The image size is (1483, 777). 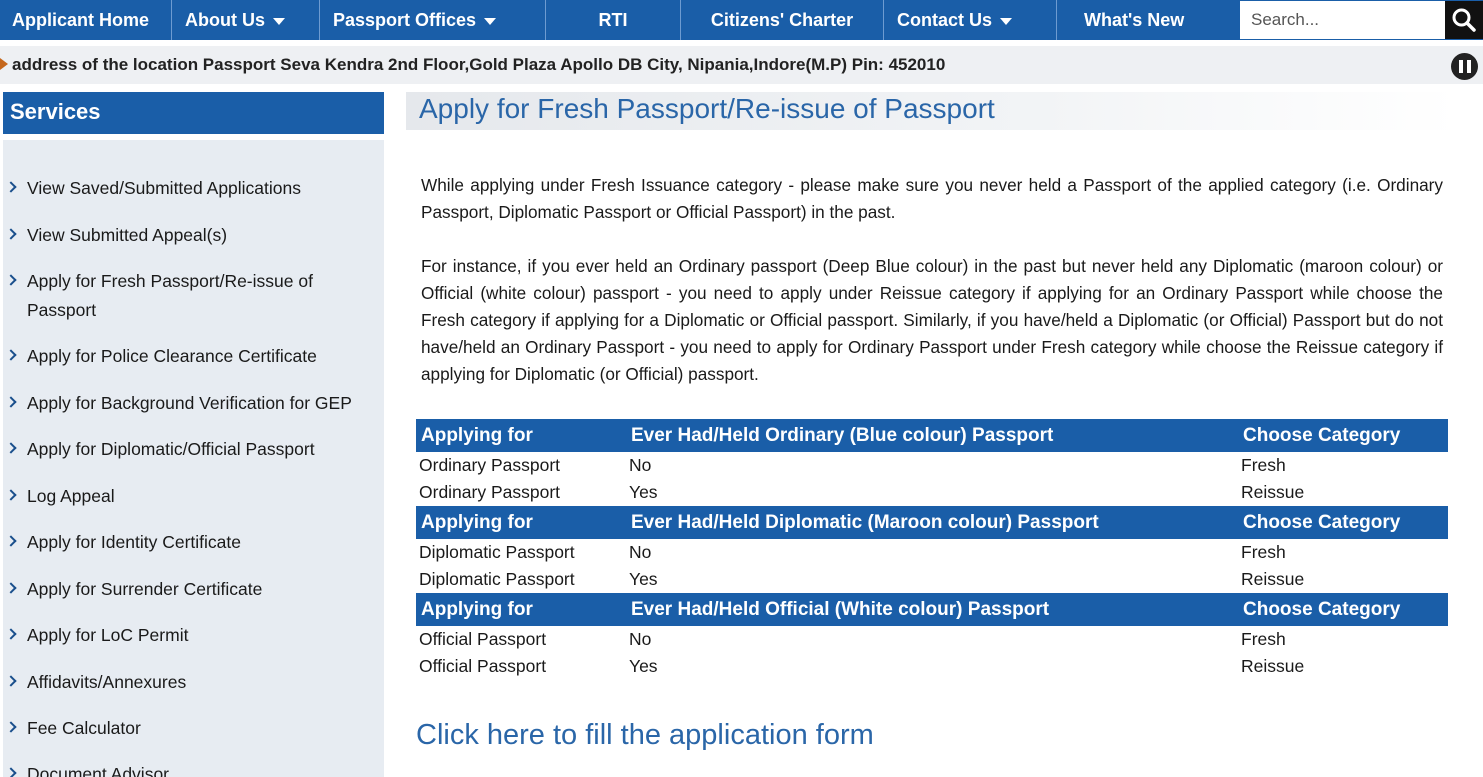 I want to click on sidebar-item-label: Apply for Diplomatic/Official Passport, so click(x=171, y=449).